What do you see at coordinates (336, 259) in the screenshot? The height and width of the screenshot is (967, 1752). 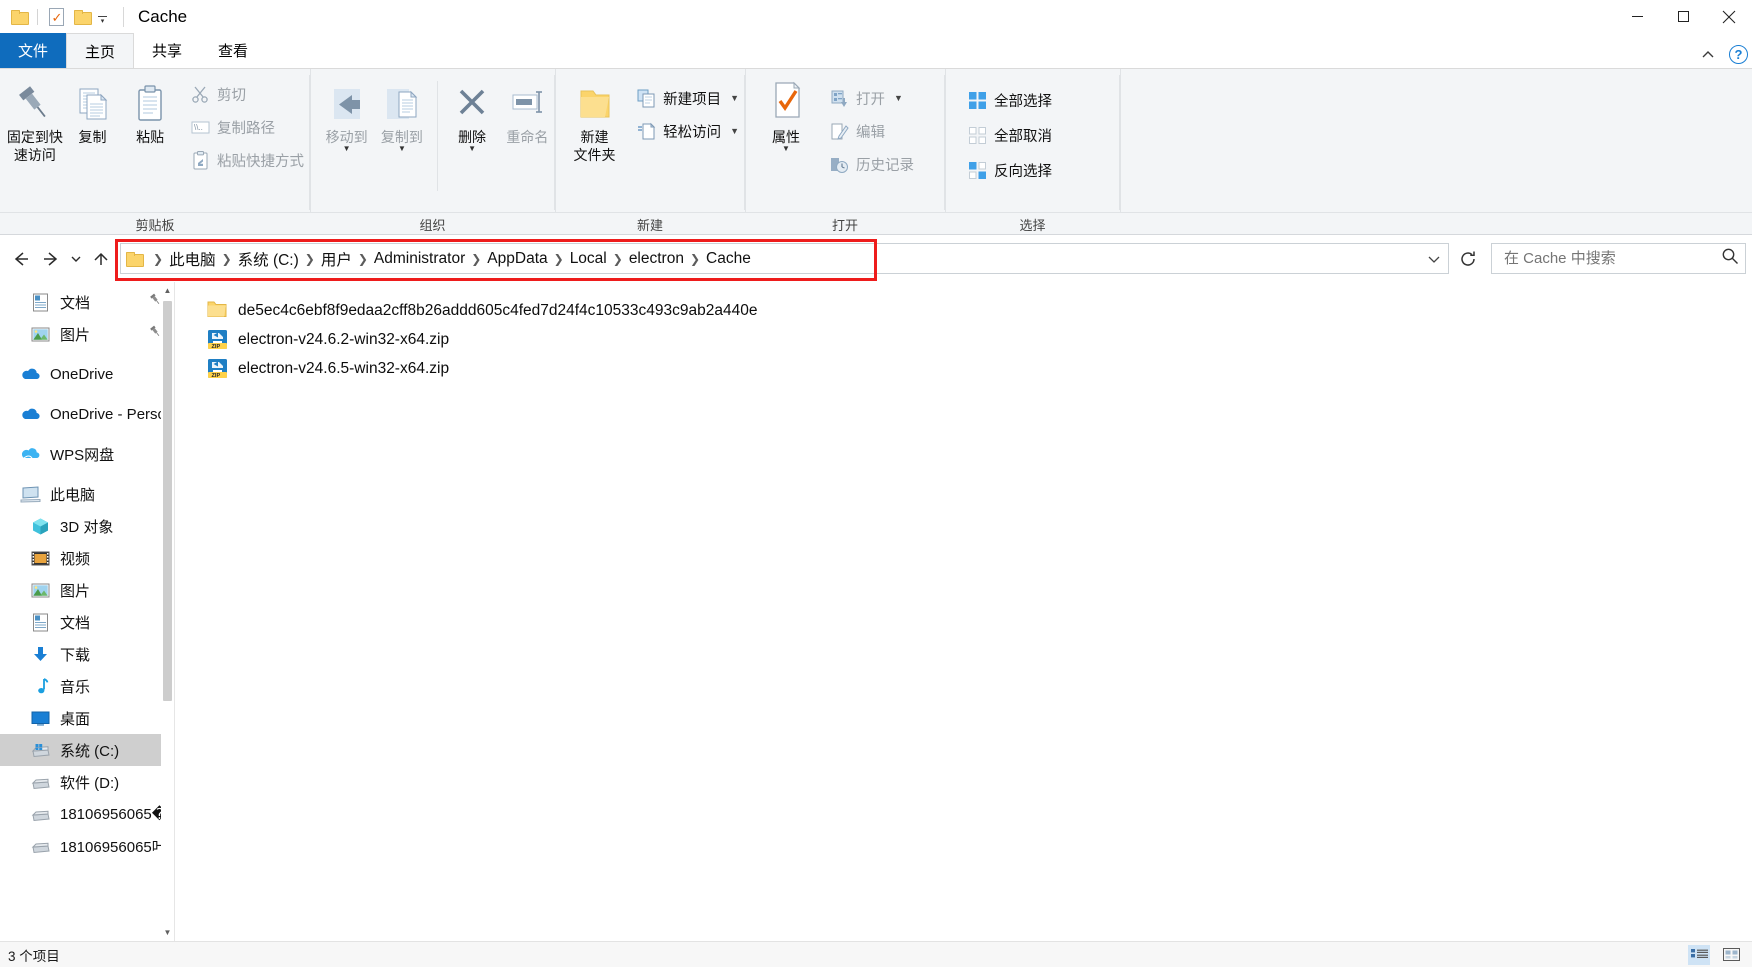 I see `breadcrumb-item-2: 用户` at bounding box center [336, 259].